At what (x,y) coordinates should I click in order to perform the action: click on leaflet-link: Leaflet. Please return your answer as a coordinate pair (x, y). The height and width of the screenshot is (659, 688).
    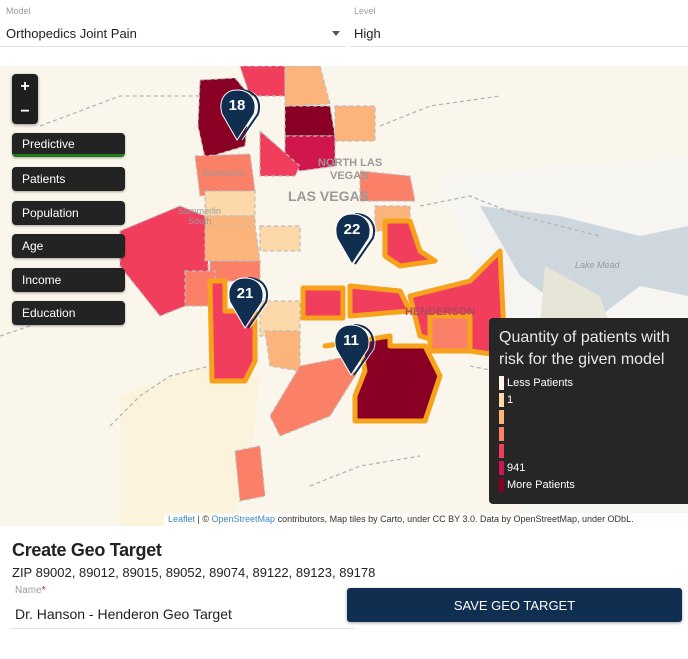
    Looking at the image, I should click on (181, 519).